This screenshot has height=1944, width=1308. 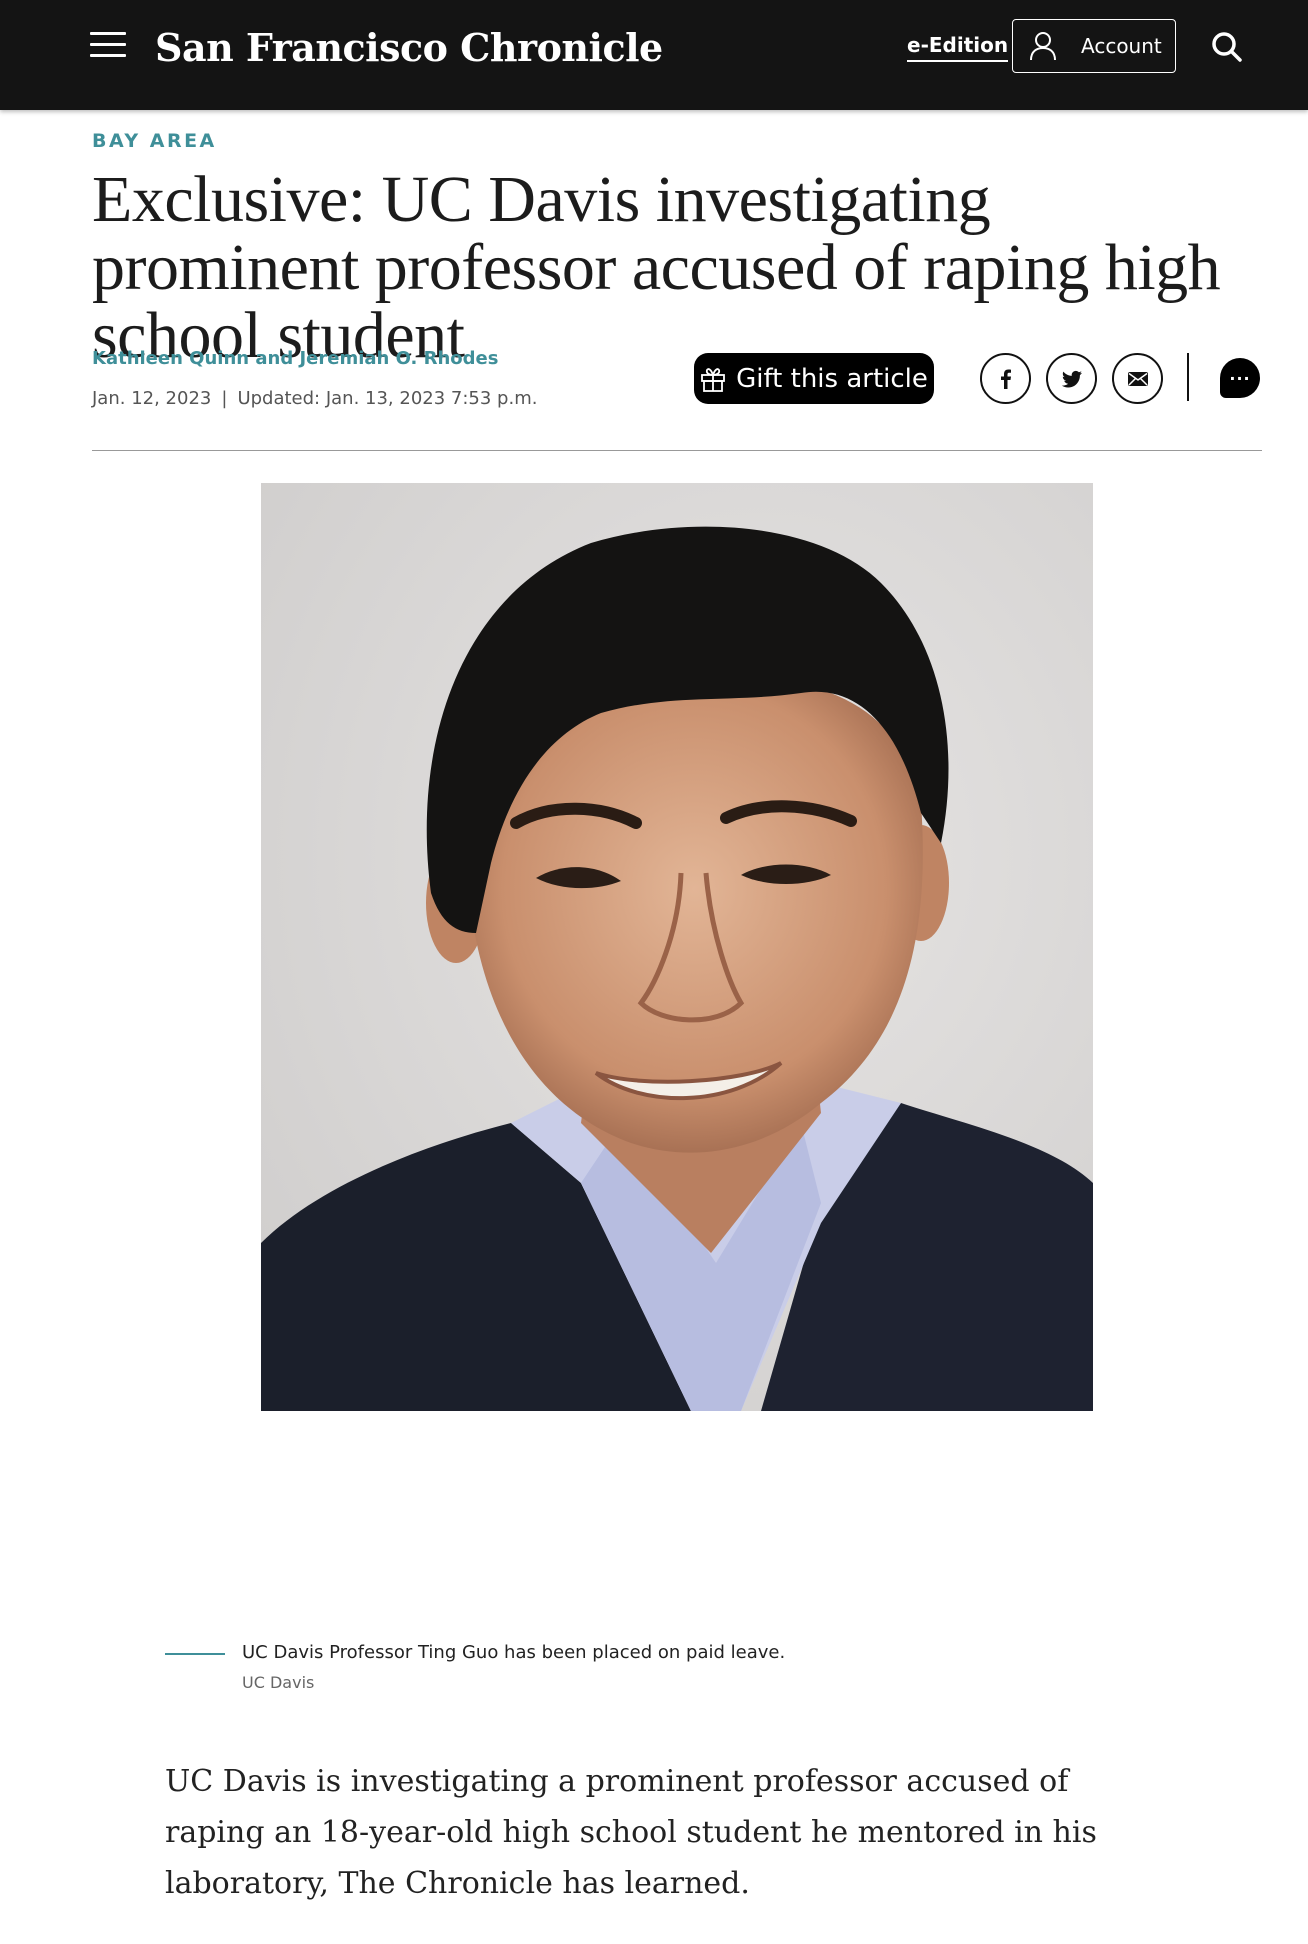 What do you see at coordinates (387, 398) in the screenshot?
I see `updated-date: Updated: Jan. 13, 2023 7:53 p.m.` at bounding box center [387, 398].